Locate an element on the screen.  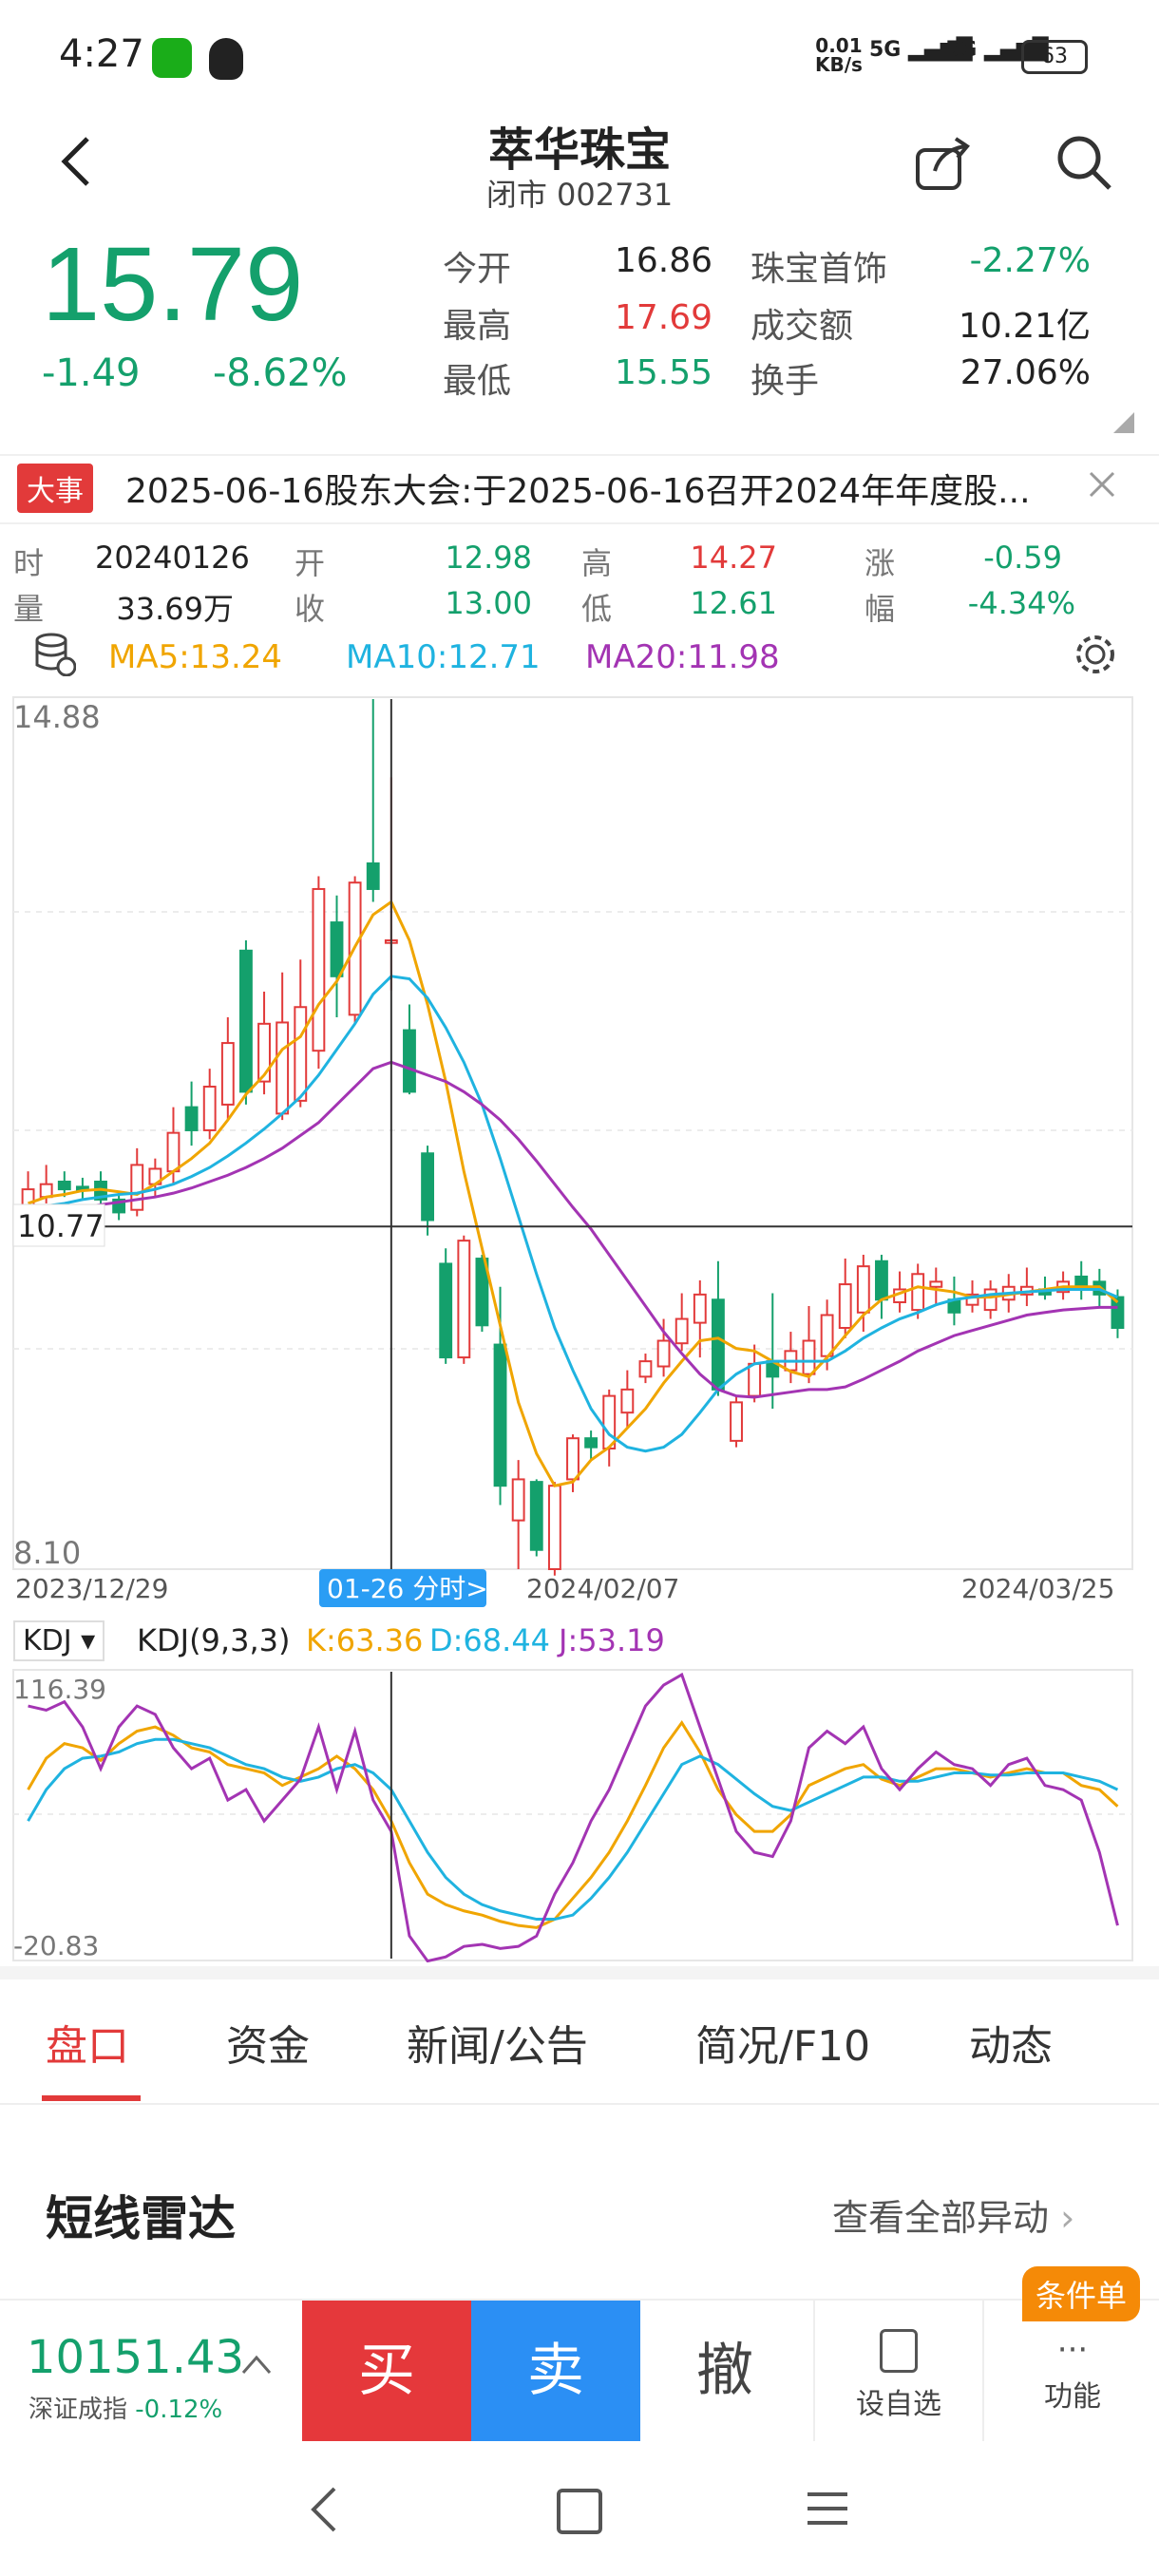
kdj-d-label: D:68.44 is located at coordinates (490, 1640).